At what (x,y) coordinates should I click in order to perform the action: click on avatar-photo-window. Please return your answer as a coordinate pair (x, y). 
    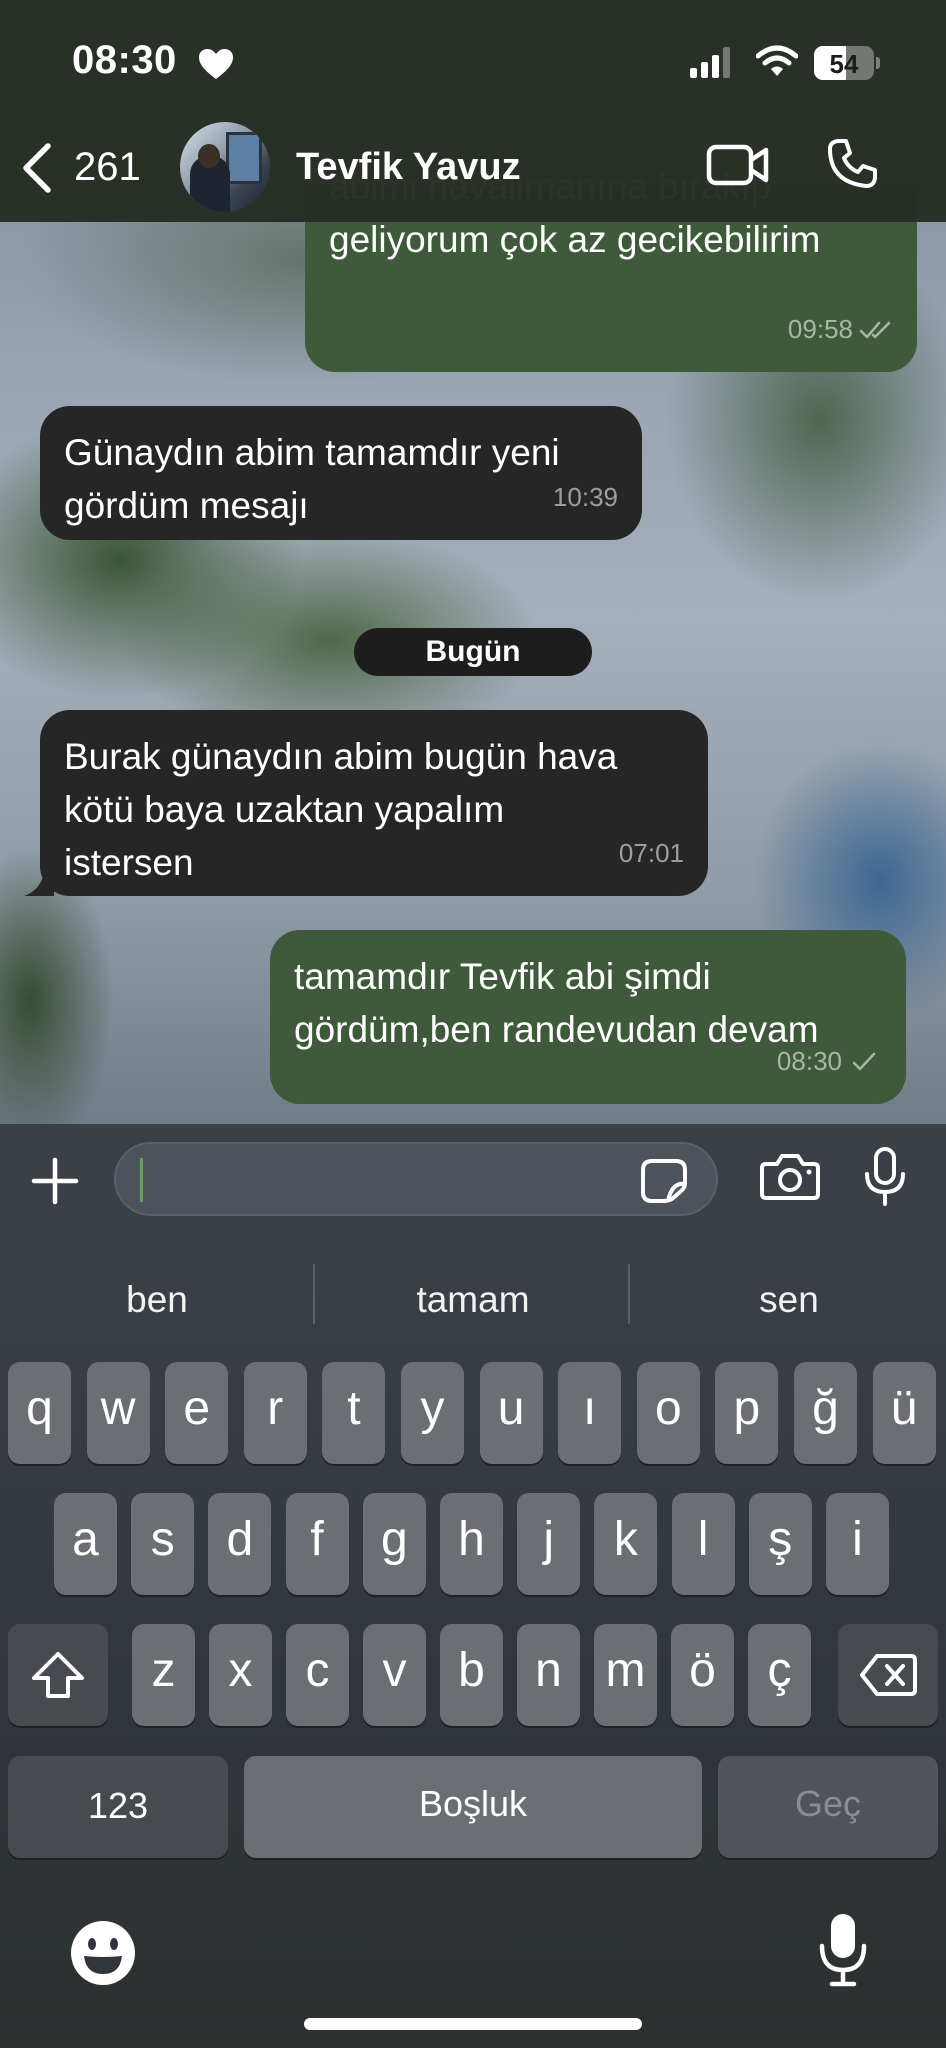
    Looking at the image, I should click on (244, 158).